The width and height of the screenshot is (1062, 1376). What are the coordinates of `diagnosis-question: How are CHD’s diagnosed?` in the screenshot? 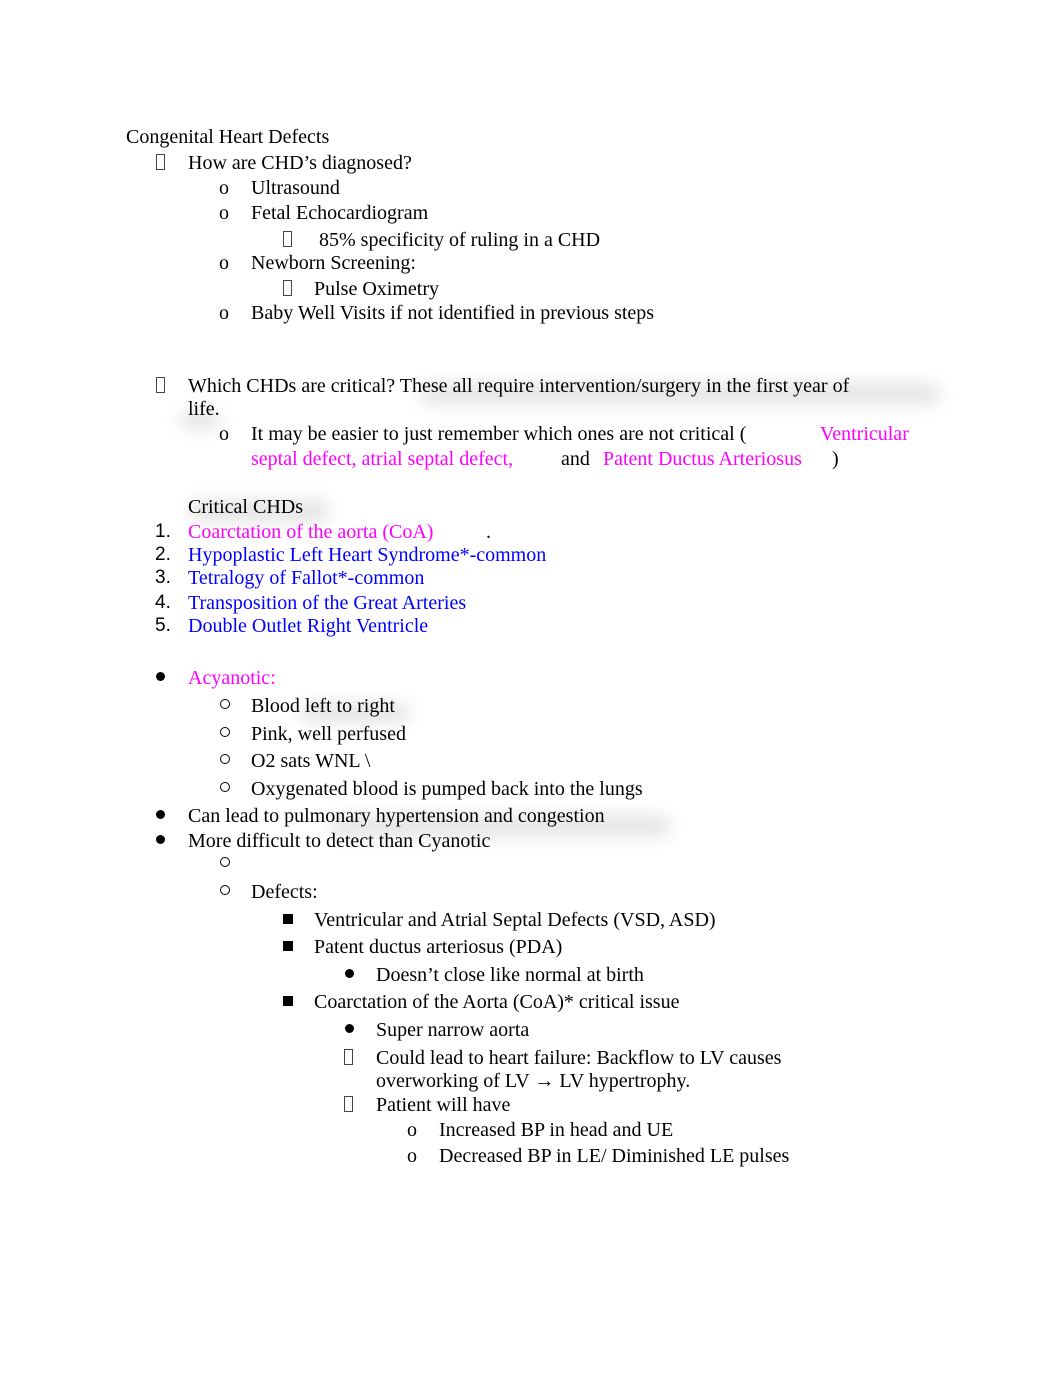 It's located at (300, 163).